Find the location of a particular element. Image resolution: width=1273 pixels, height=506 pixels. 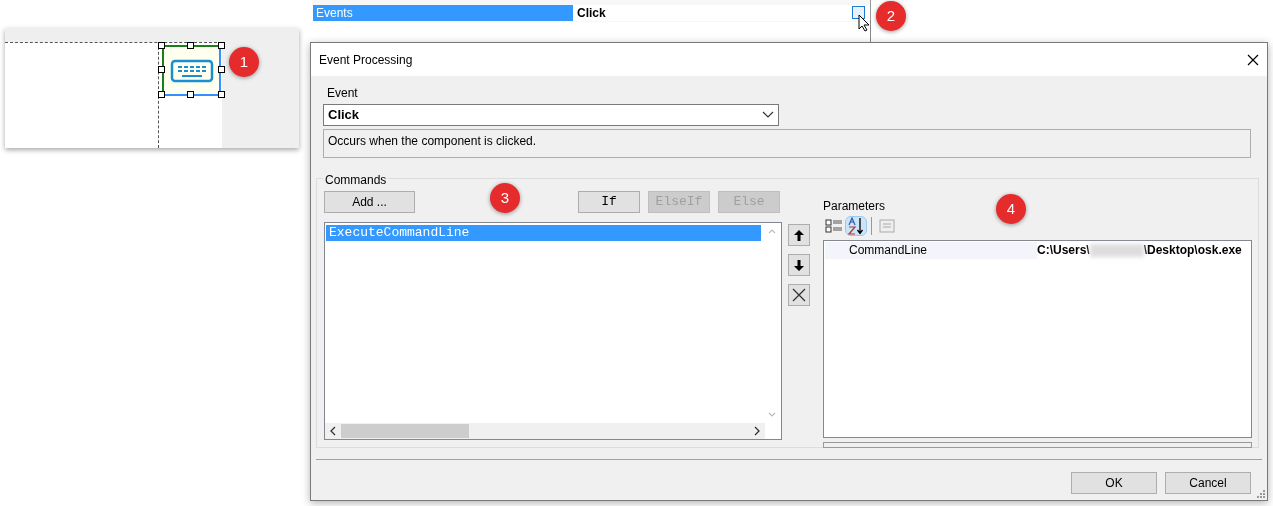

field-label: Event is located at coordinates (342, 93).